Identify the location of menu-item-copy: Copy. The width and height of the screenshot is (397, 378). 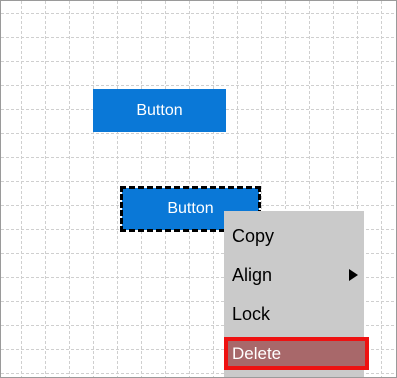
(294, 236).